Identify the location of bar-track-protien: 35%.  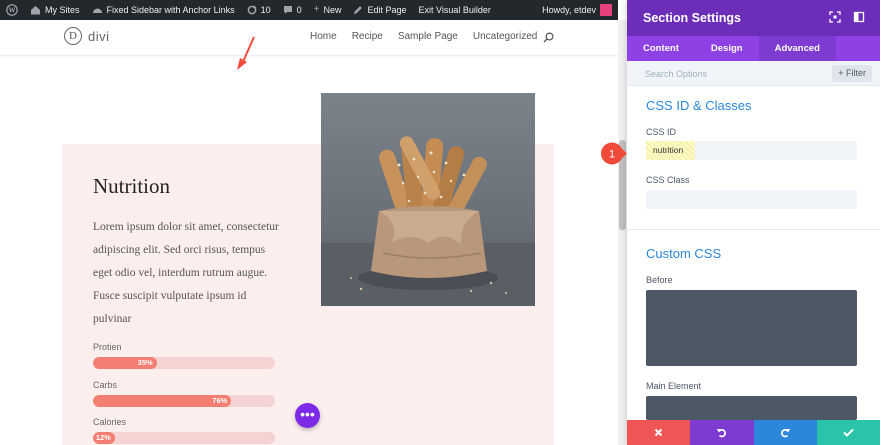
(184, 363).